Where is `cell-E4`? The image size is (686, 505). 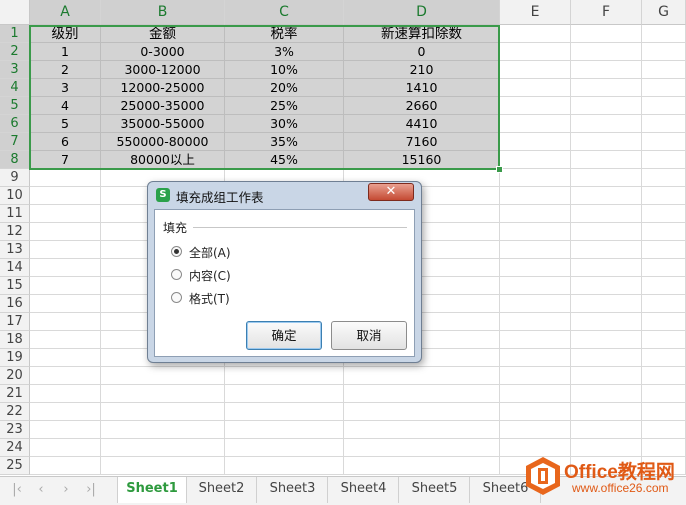
cell-E4 is located at coordinates (535, 88).